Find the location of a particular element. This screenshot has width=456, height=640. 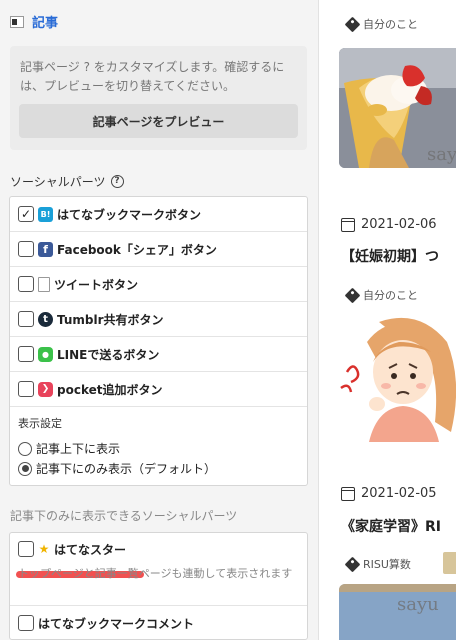

option-hatena-star: ★ はてなスター is located at coordinates (158, 549).